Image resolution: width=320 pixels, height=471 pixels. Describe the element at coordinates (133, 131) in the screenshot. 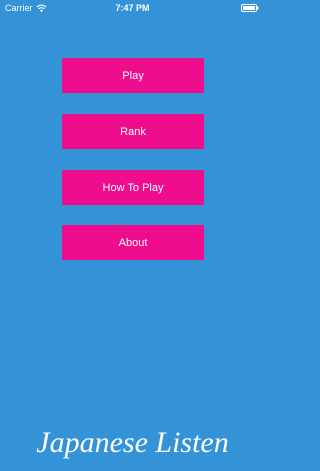

I see `rank-button: Rank` at that location.